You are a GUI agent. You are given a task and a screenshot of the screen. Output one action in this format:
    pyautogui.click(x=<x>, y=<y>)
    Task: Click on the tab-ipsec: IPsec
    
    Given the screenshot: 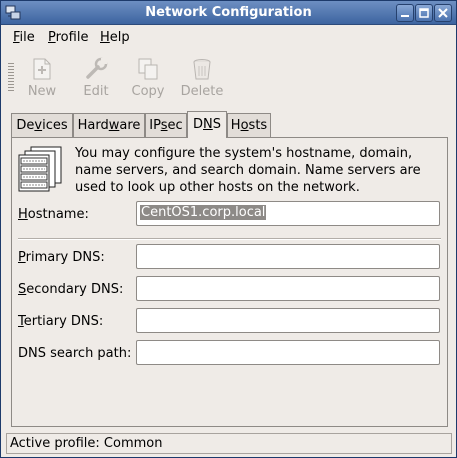 What is the action you would take?
    pyautogui.click(x=166, y=125)
    